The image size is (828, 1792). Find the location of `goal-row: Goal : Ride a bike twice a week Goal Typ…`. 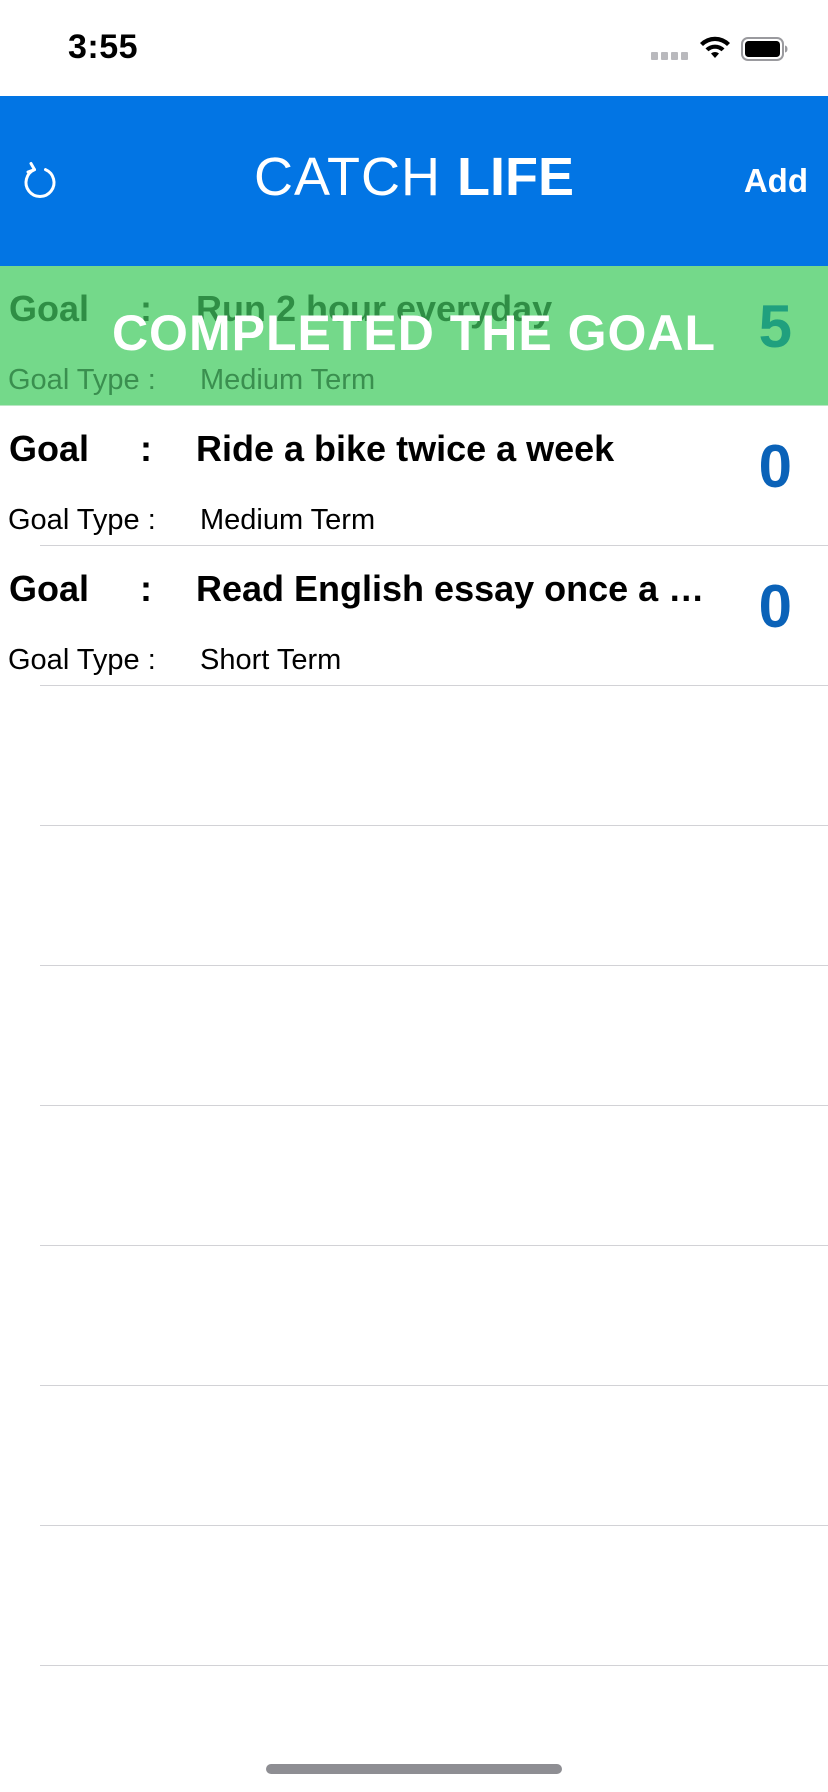

goal-row: Goal : Ride a bike twice a week Goal Typ… is located at coordinates (414, 476).